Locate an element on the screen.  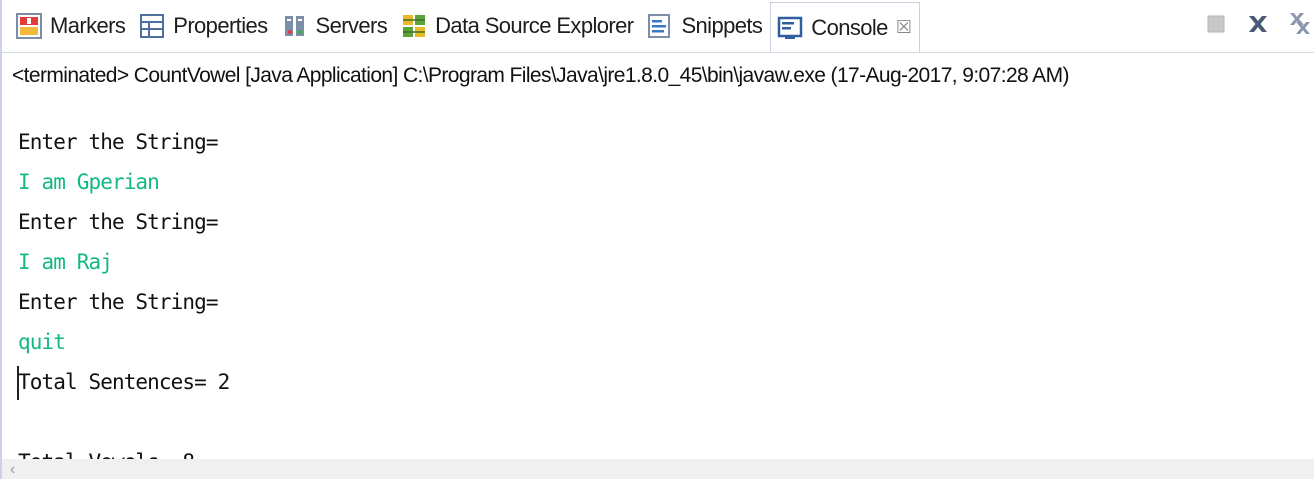
console-line: I am Raj is located at coordinates (65, 262).